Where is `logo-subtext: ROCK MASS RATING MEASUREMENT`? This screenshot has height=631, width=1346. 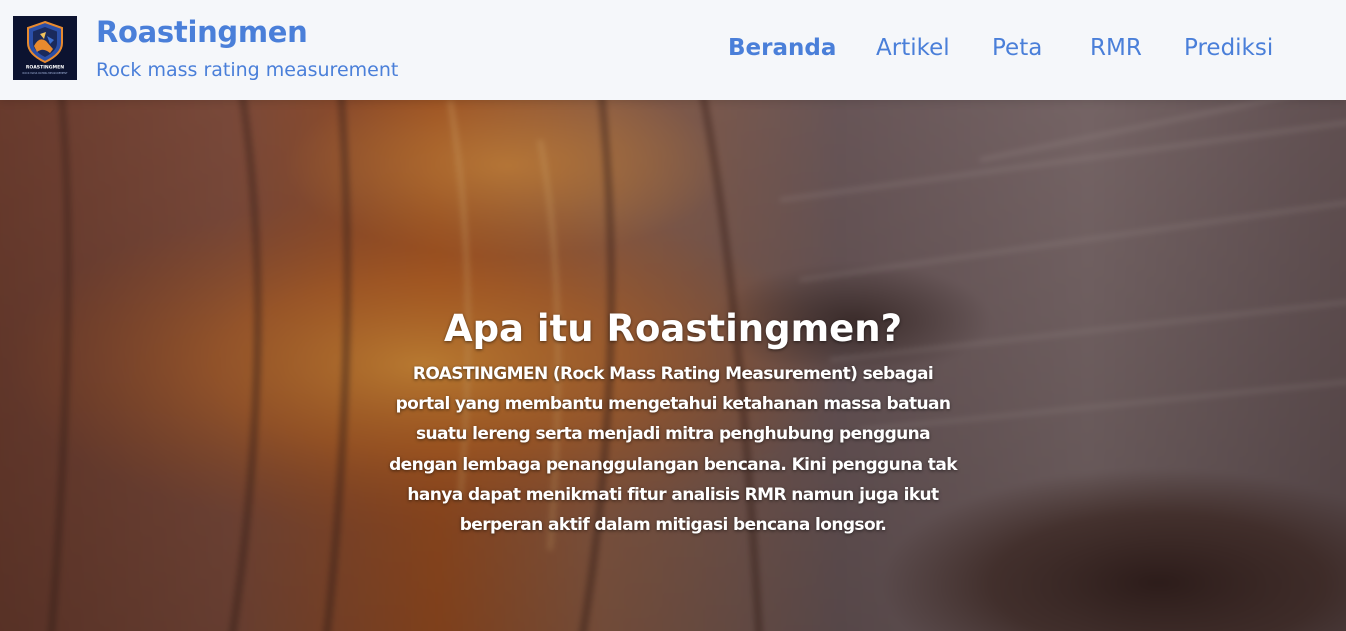
logo-subtext: ROCK MASS RATING MEASUREMENT is located at coordinates (45, 73).